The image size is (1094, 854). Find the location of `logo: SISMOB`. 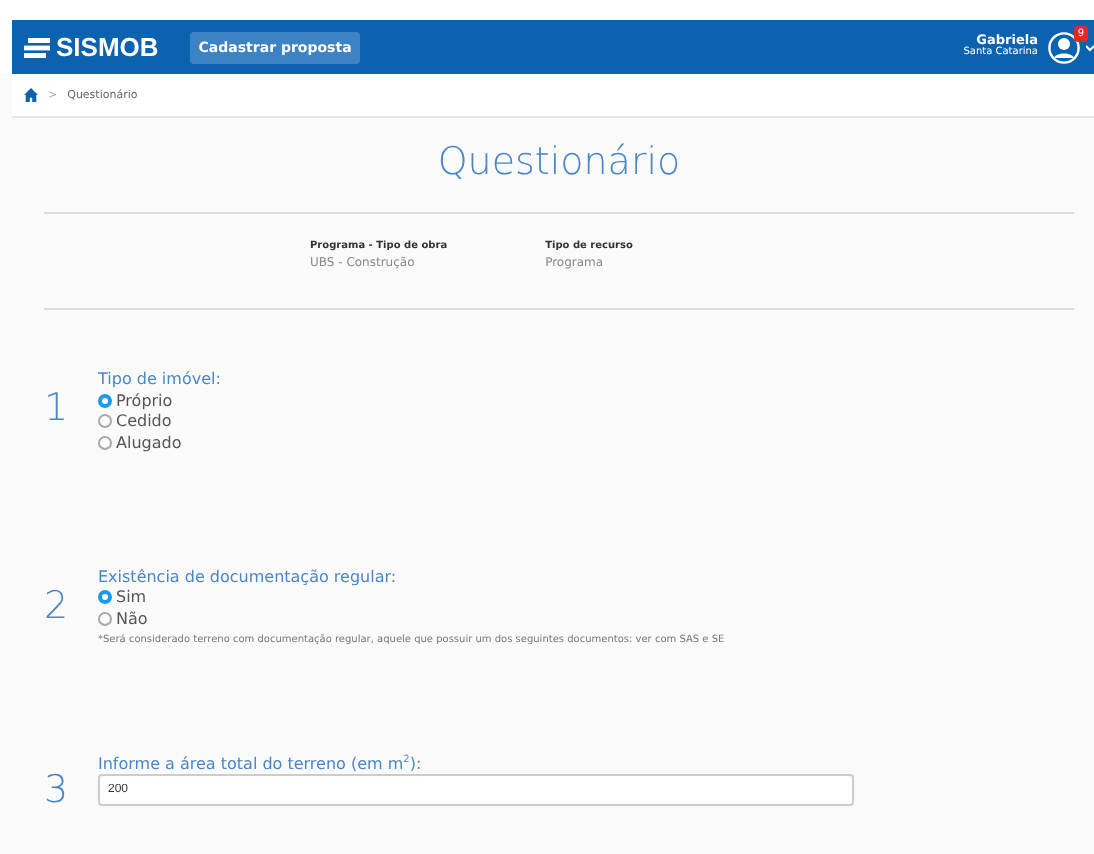

logo: SISMOB is located at coordinates (91, 47).